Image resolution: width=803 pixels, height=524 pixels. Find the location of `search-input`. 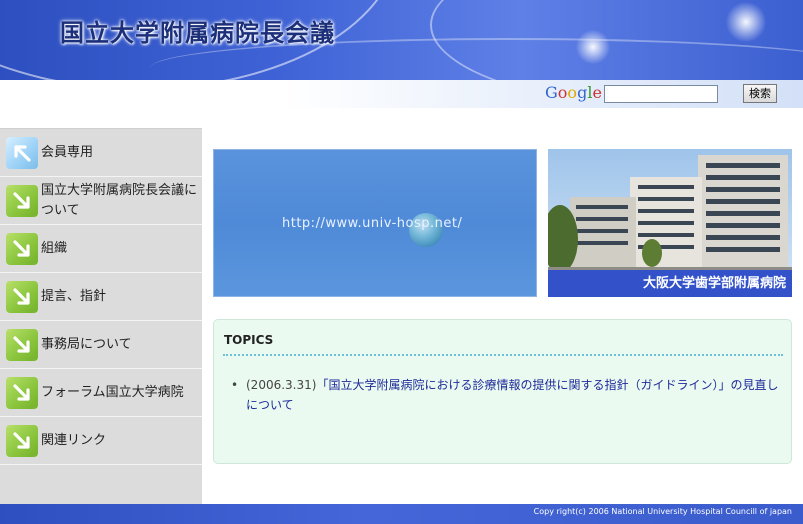

search-input is located at coordinates (661, 94).